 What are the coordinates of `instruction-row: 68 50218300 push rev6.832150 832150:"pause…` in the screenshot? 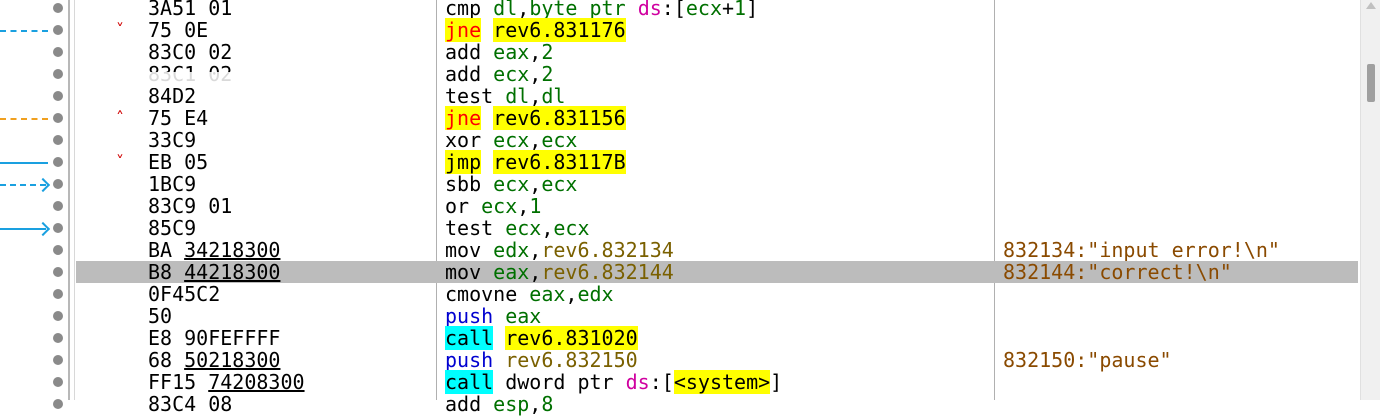 It's located at (679, 360).